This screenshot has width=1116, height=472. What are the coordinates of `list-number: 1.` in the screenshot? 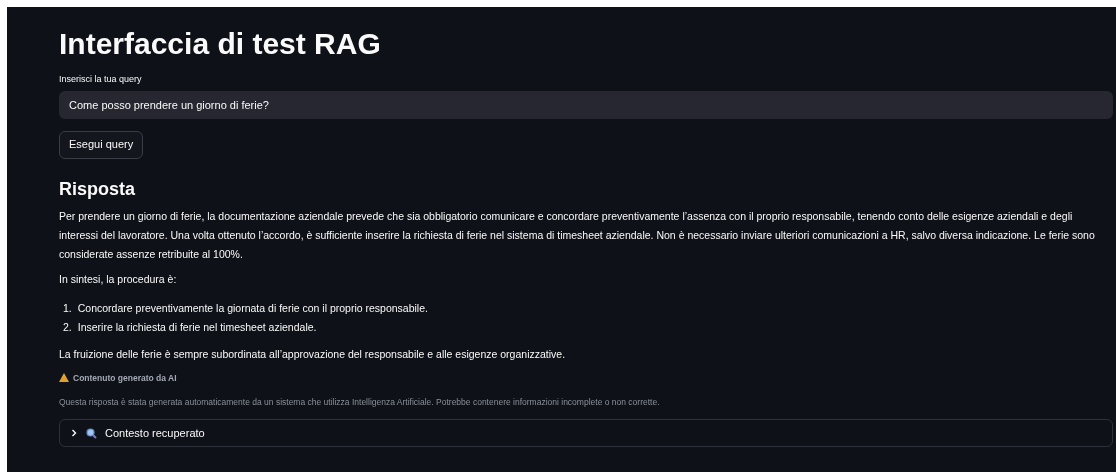 It's located at (67, 308).